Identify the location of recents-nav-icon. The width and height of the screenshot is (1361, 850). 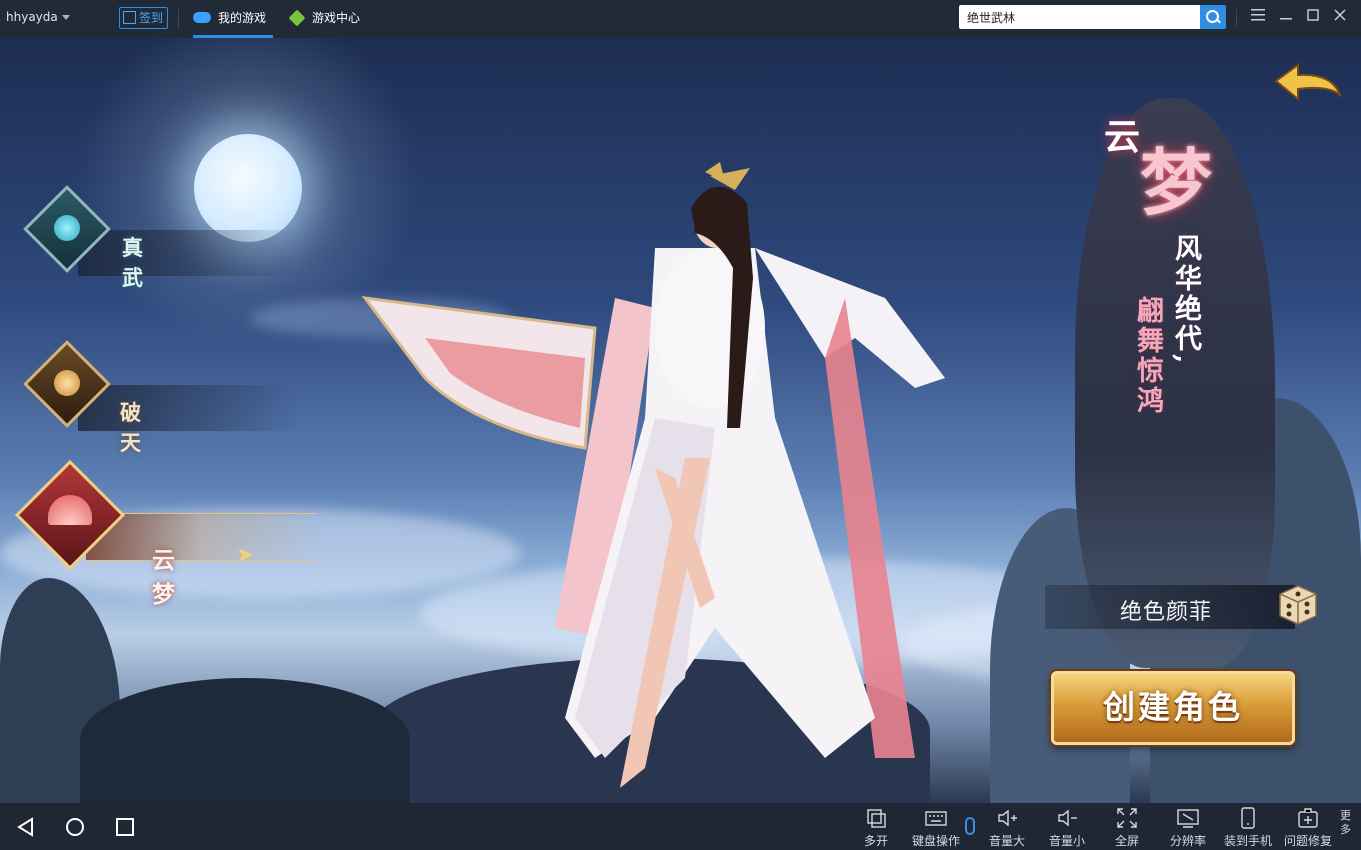
(125, 827).